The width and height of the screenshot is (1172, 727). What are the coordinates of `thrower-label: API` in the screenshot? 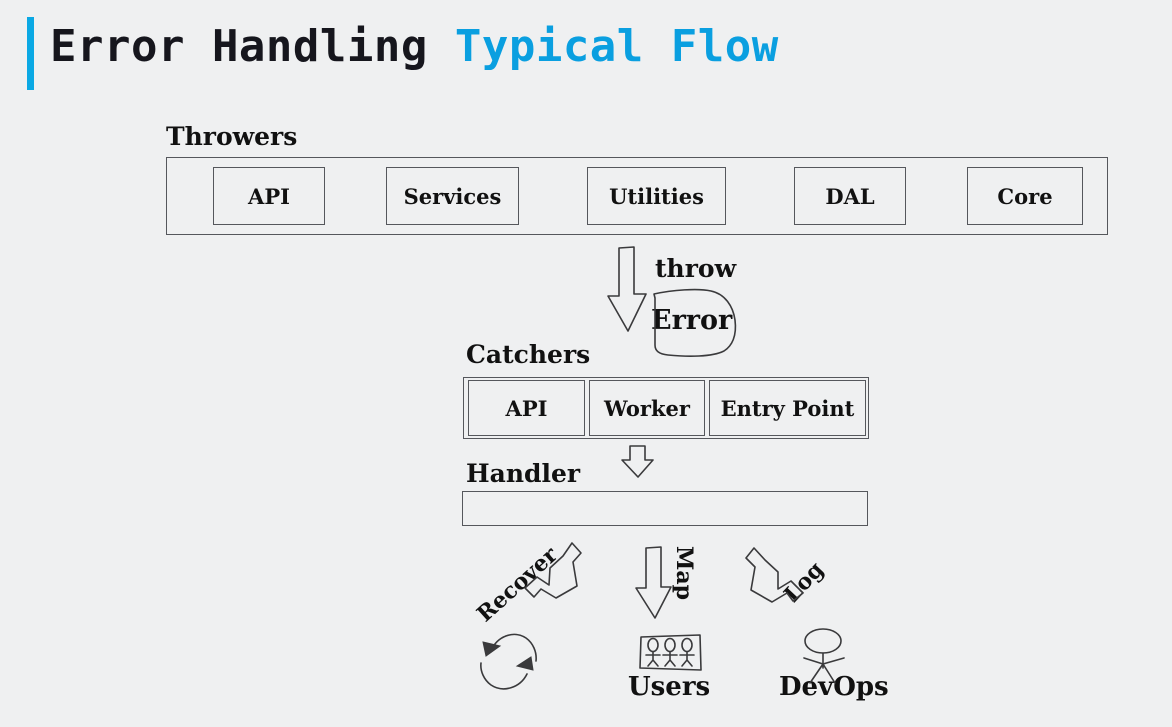 It's located at (269, 196).